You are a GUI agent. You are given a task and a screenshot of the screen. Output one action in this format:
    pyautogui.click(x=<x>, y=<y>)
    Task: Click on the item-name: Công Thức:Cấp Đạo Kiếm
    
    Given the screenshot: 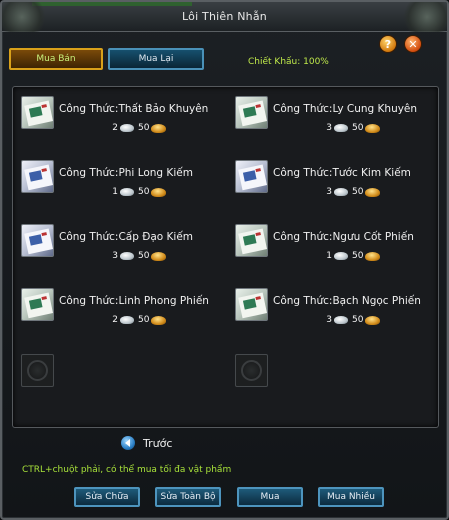 What is the action you would take?
    pyautogui.click(x=126, y=237)
    